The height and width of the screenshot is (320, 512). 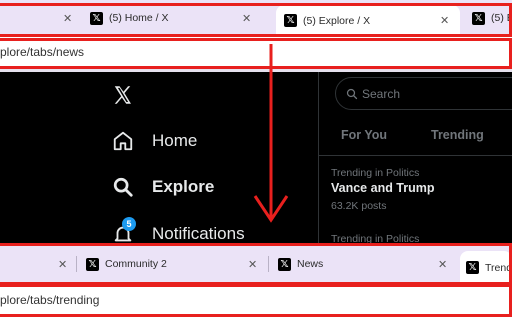 I want to click on search-input: Search, so click(x=423, y=93).